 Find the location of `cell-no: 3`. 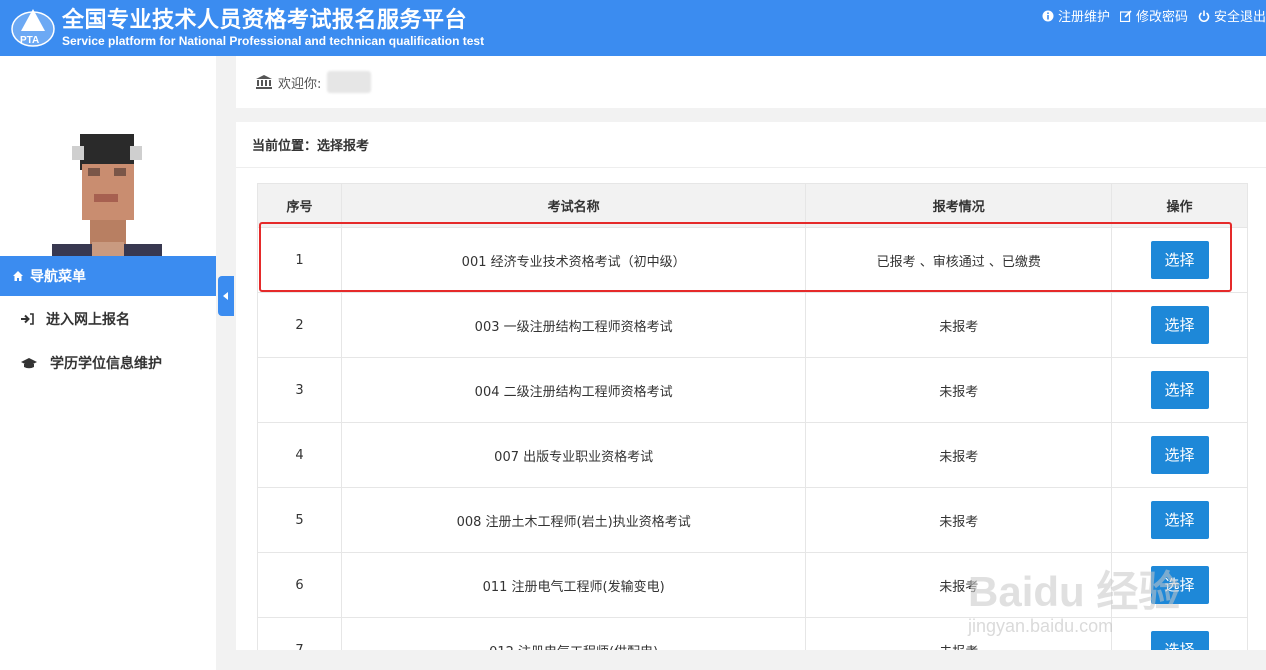

cell-no: 3 is located at coordinates (299, 390).